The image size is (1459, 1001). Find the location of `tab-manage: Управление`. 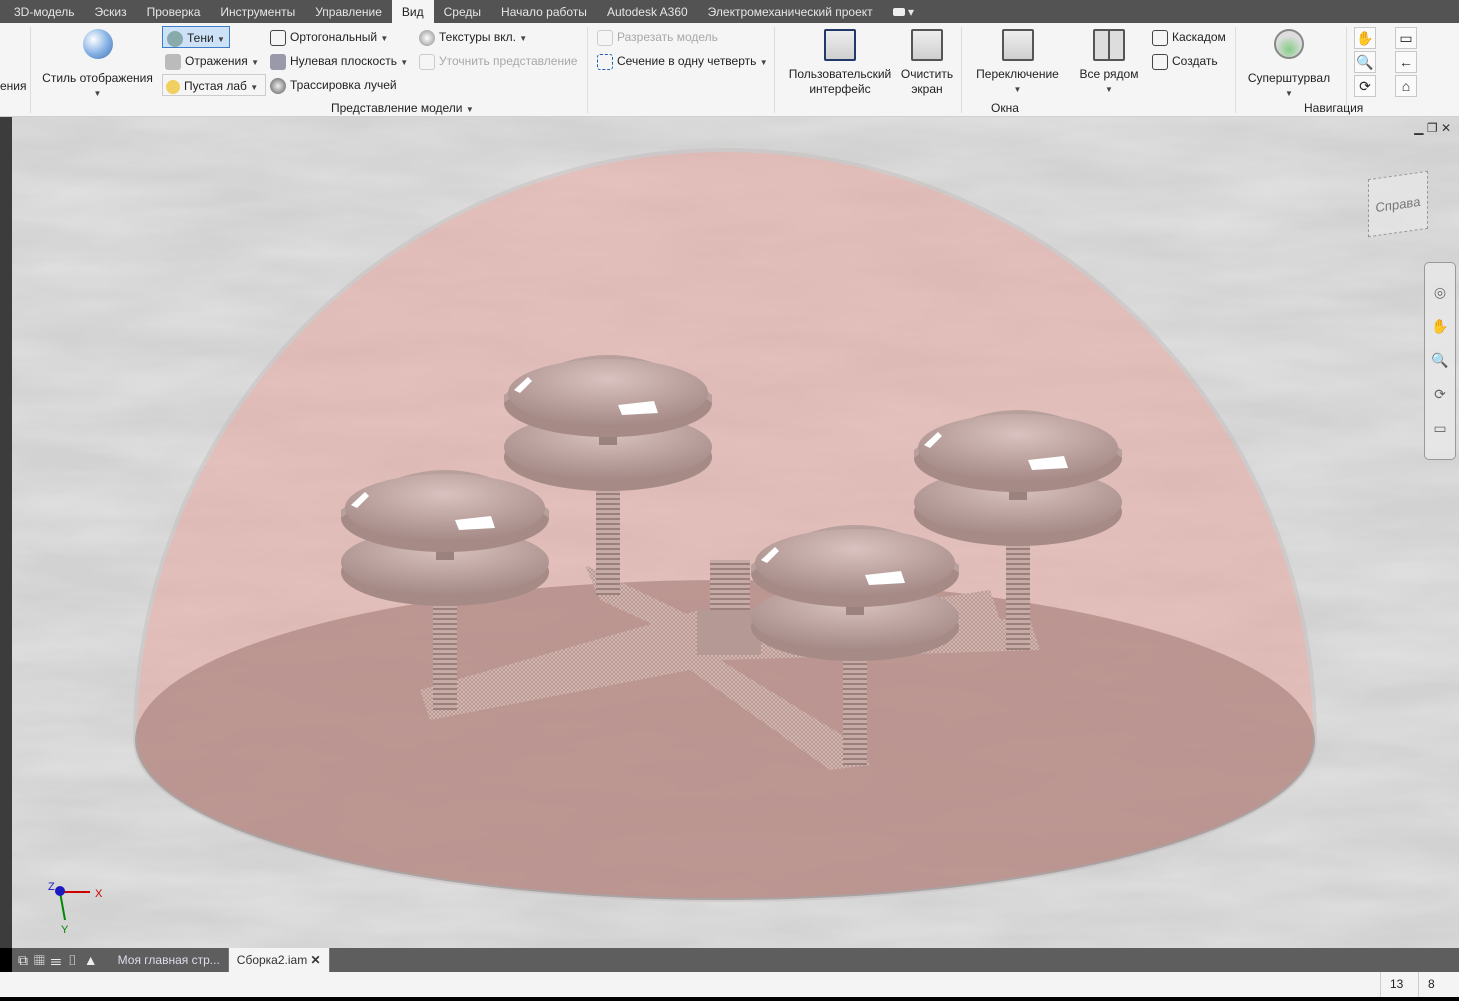

tab-manage: Управление is located at coordinates (348, 11).